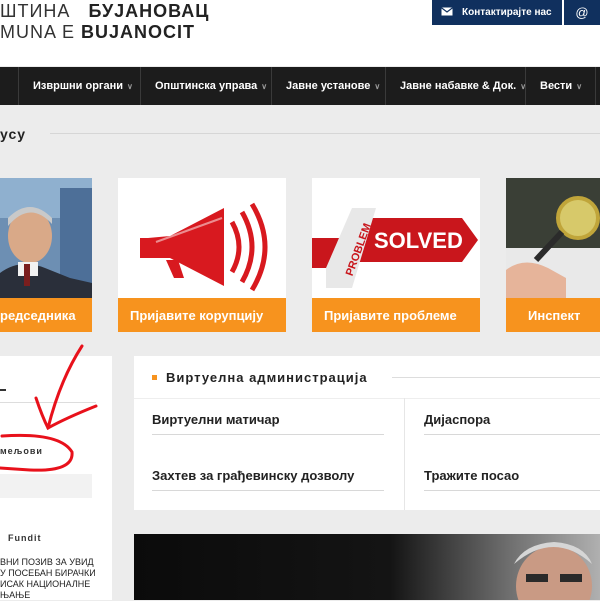 This screenshot has width=600, height=601. Describe the element at coordinates (367, 567) in the screenshot. I see `news-hero-banner` at that location.